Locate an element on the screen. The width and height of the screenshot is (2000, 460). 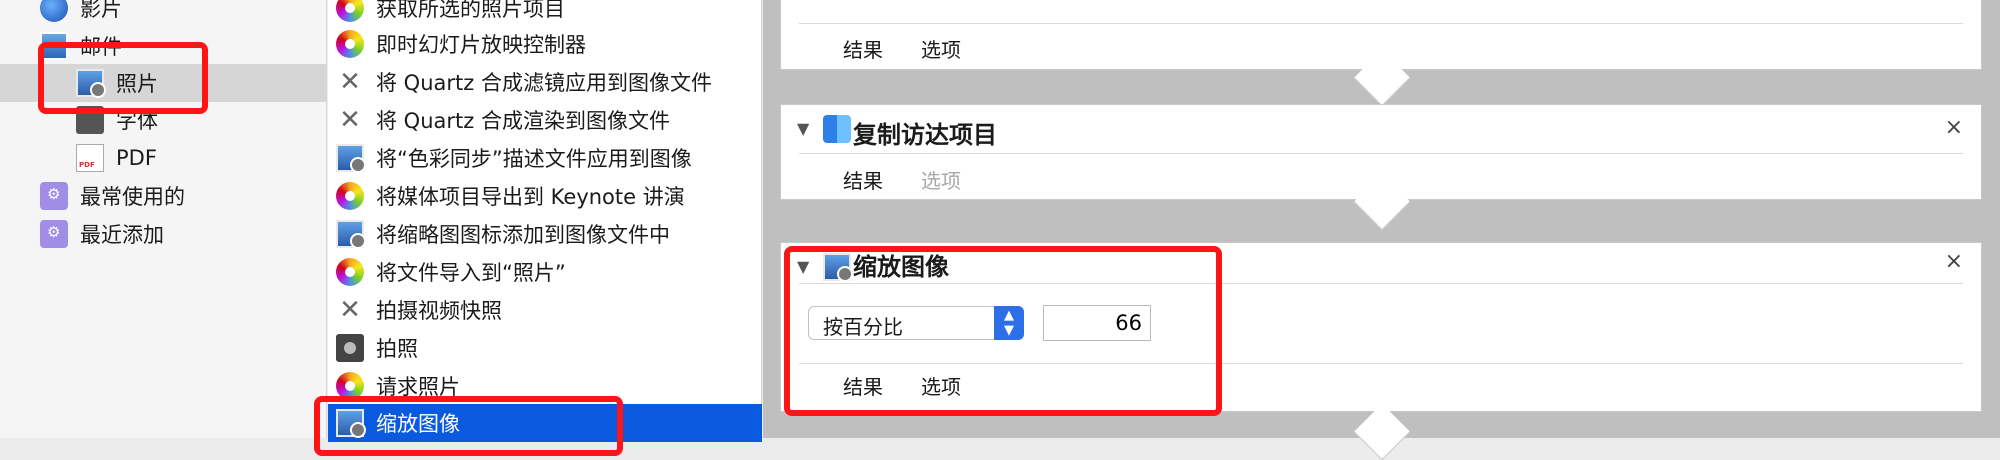
action-item-label: 获取所选的照片项目 is located at coordinates (470, 10).